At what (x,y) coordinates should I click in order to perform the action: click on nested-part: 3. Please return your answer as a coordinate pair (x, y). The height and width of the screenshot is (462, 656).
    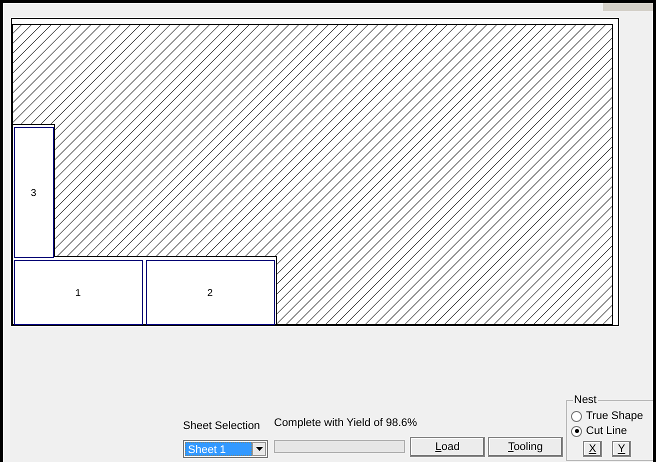
    Looking at the image, I should click on (34, 192).